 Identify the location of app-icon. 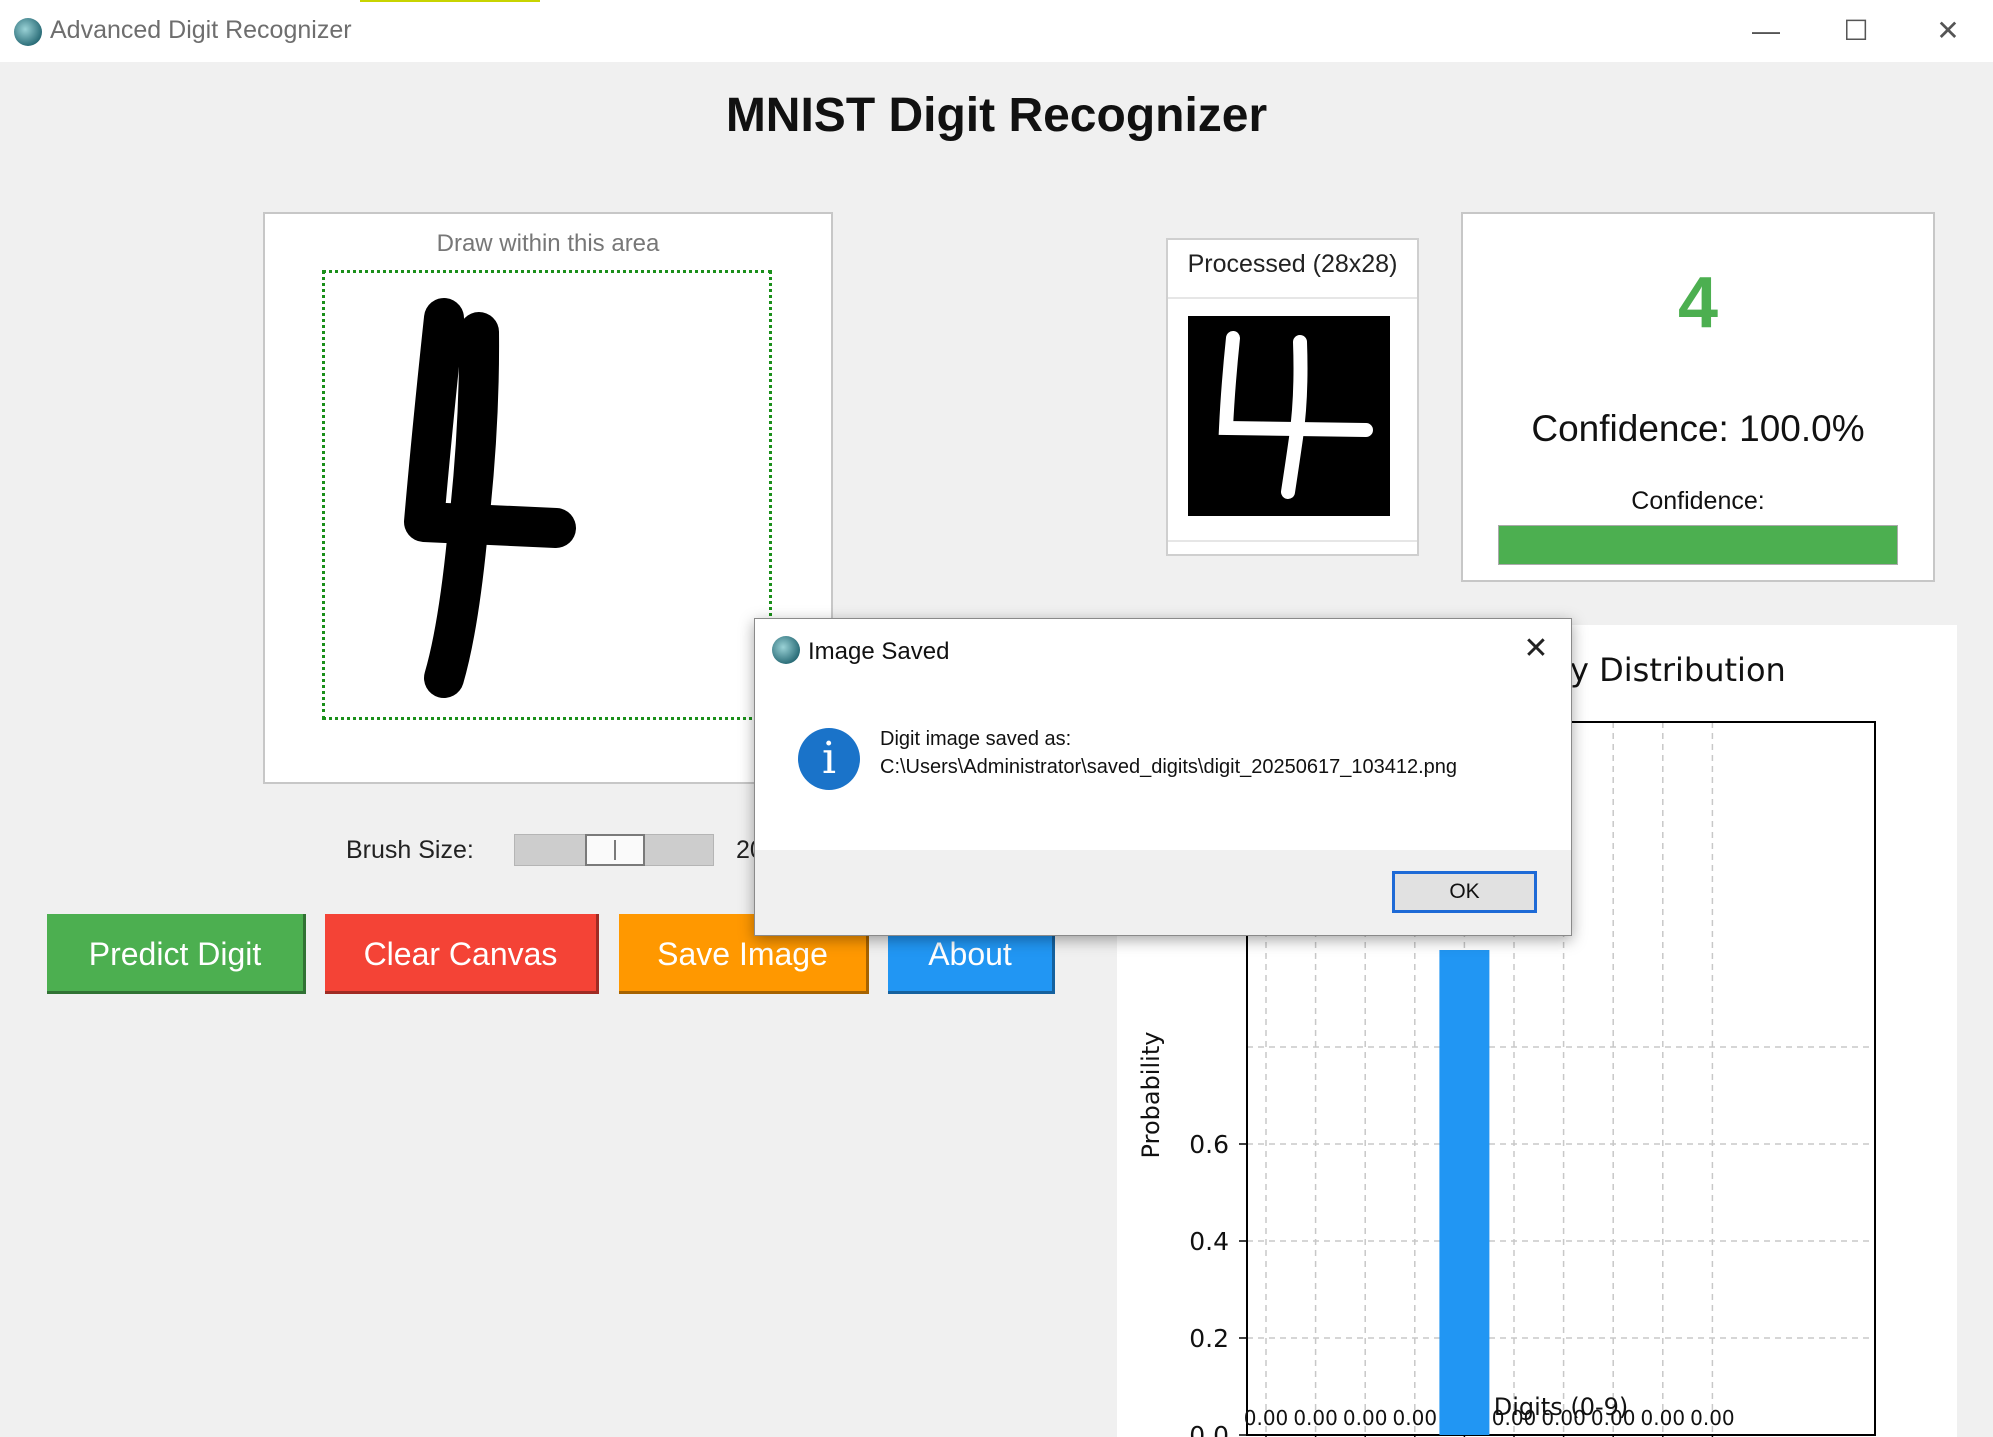
(28, 32).